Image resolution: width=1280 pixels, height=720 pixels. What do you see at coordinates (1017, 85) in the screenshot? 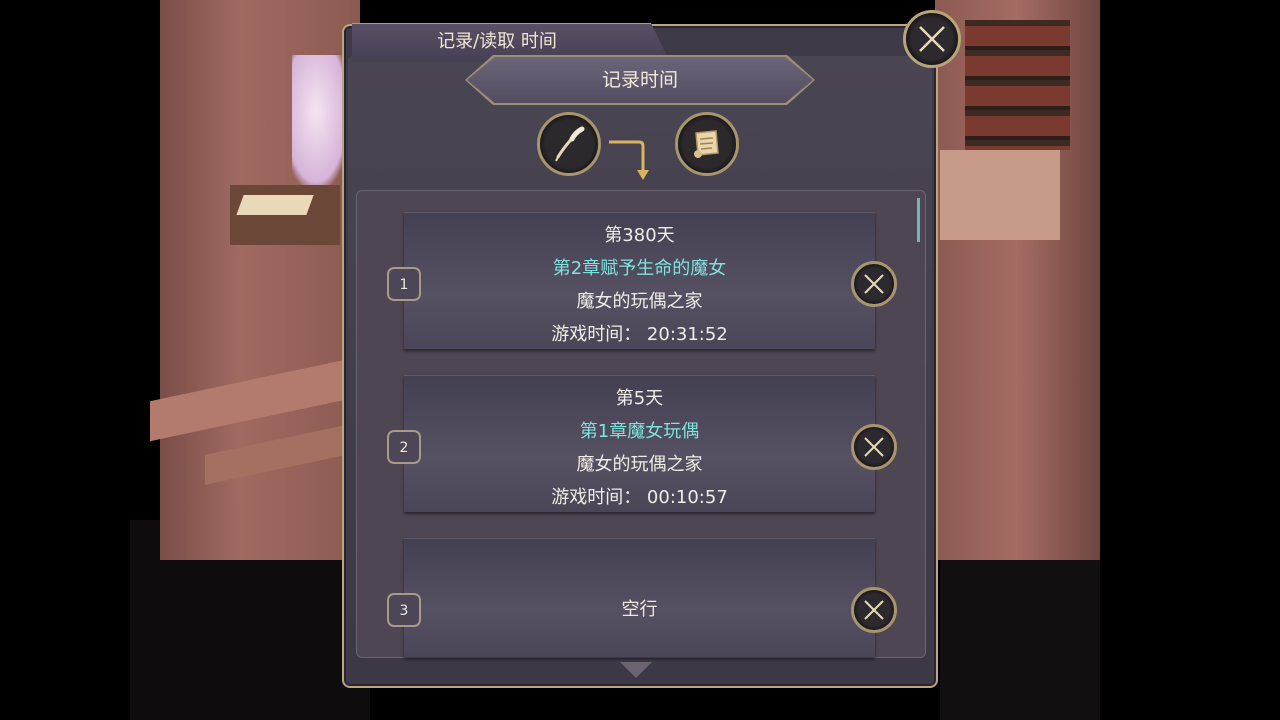
I see `bookshelf` at bounding box center [1017, 85].